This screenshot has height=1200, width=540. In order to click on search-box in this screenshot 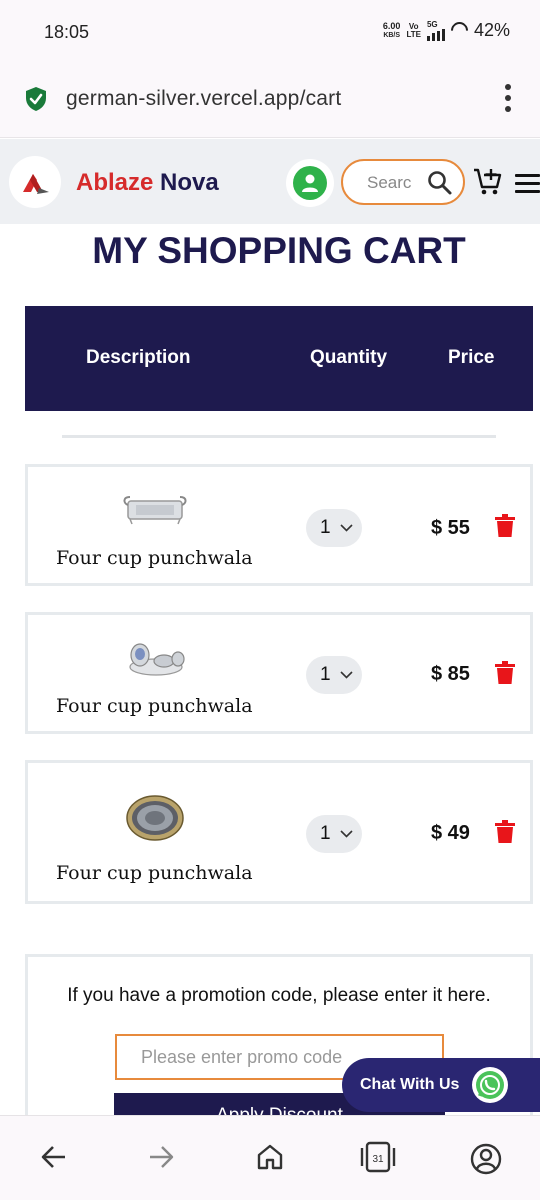, I will do `click(403, 182)`.